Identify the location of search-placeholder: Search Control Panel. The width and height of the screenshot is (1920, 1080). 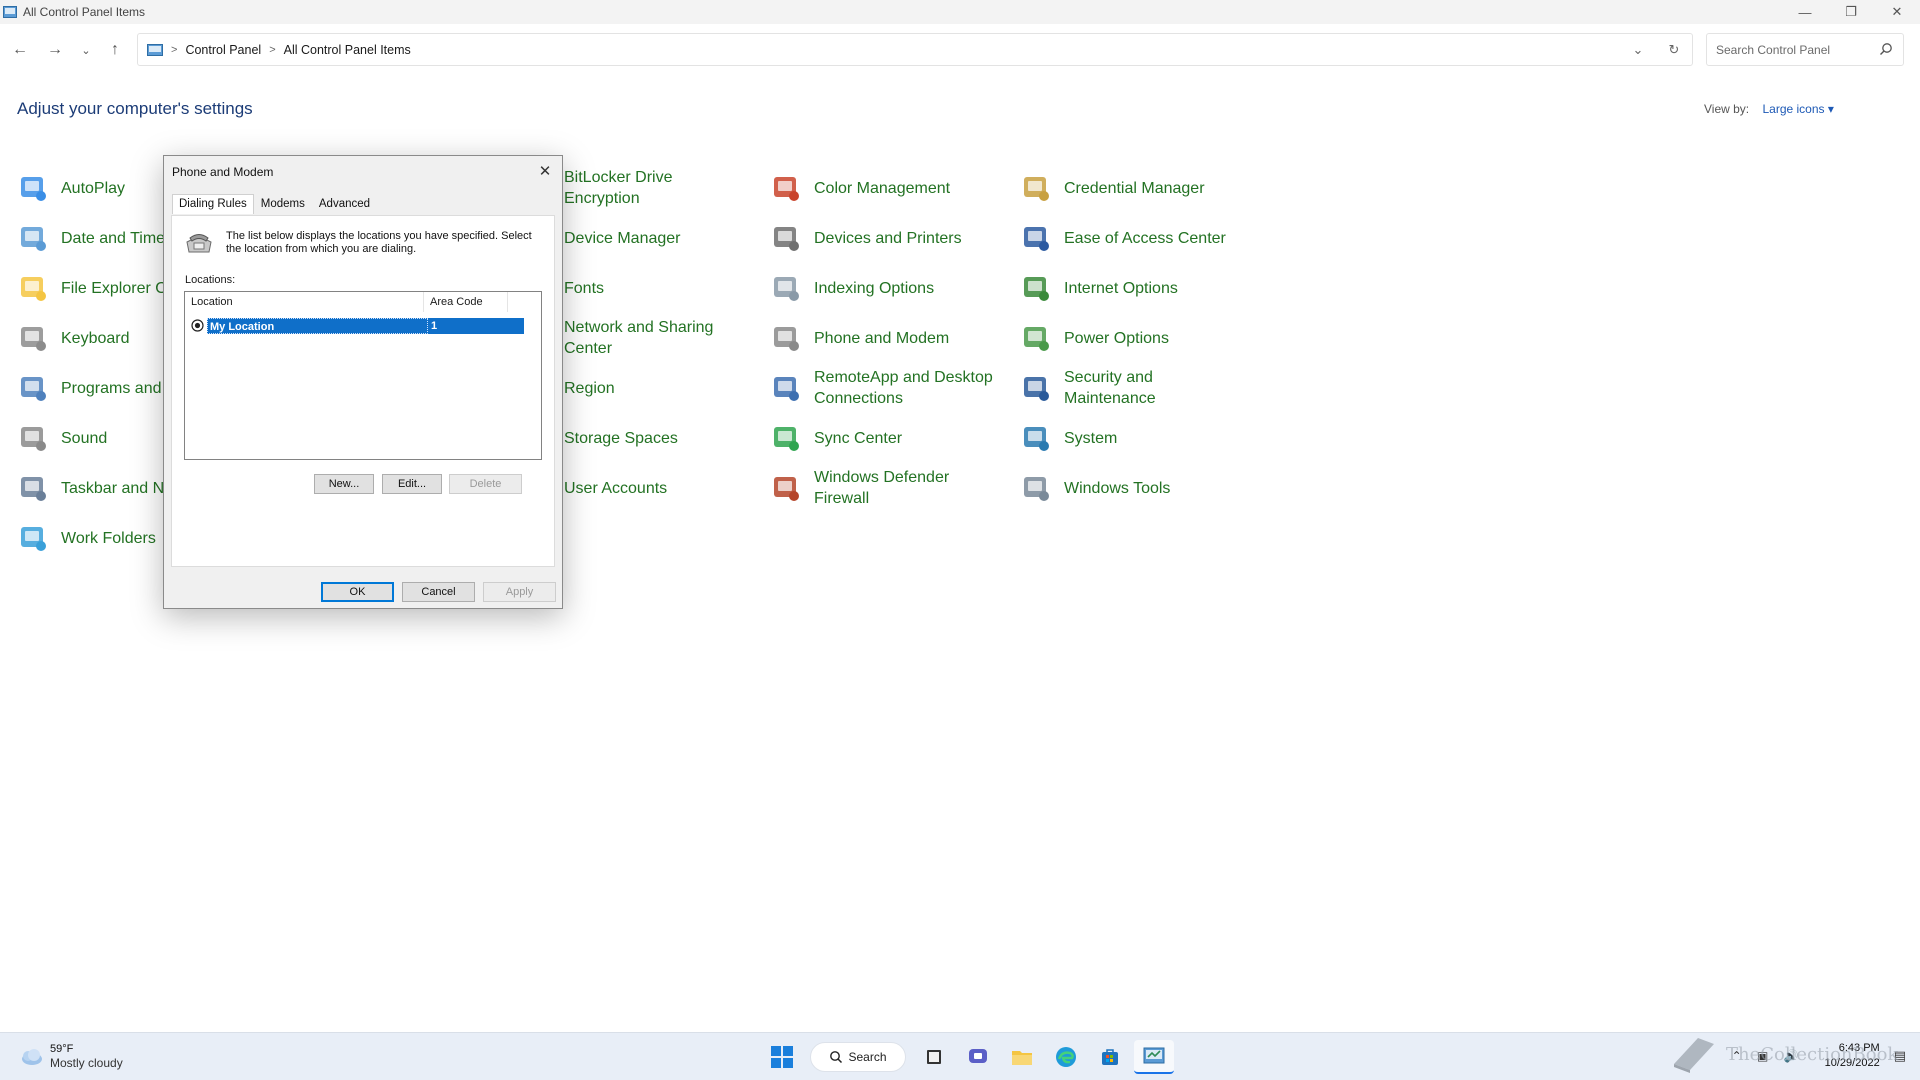
(1773, 49).